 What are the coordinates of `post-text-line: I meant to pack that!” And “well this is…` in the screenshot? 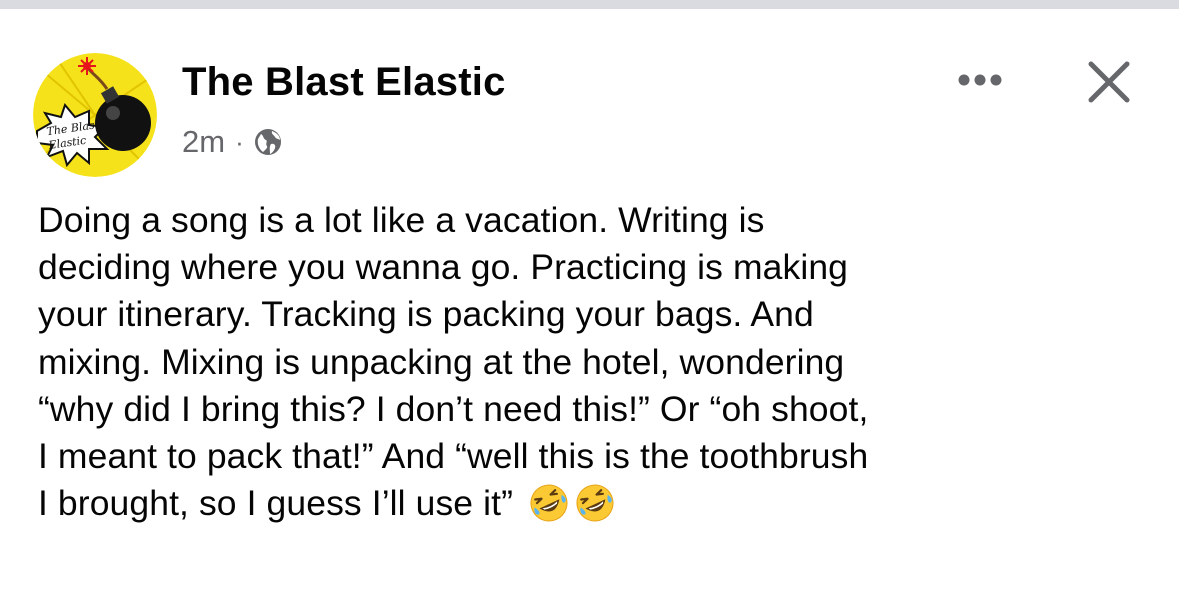 It's located at (453, 456).